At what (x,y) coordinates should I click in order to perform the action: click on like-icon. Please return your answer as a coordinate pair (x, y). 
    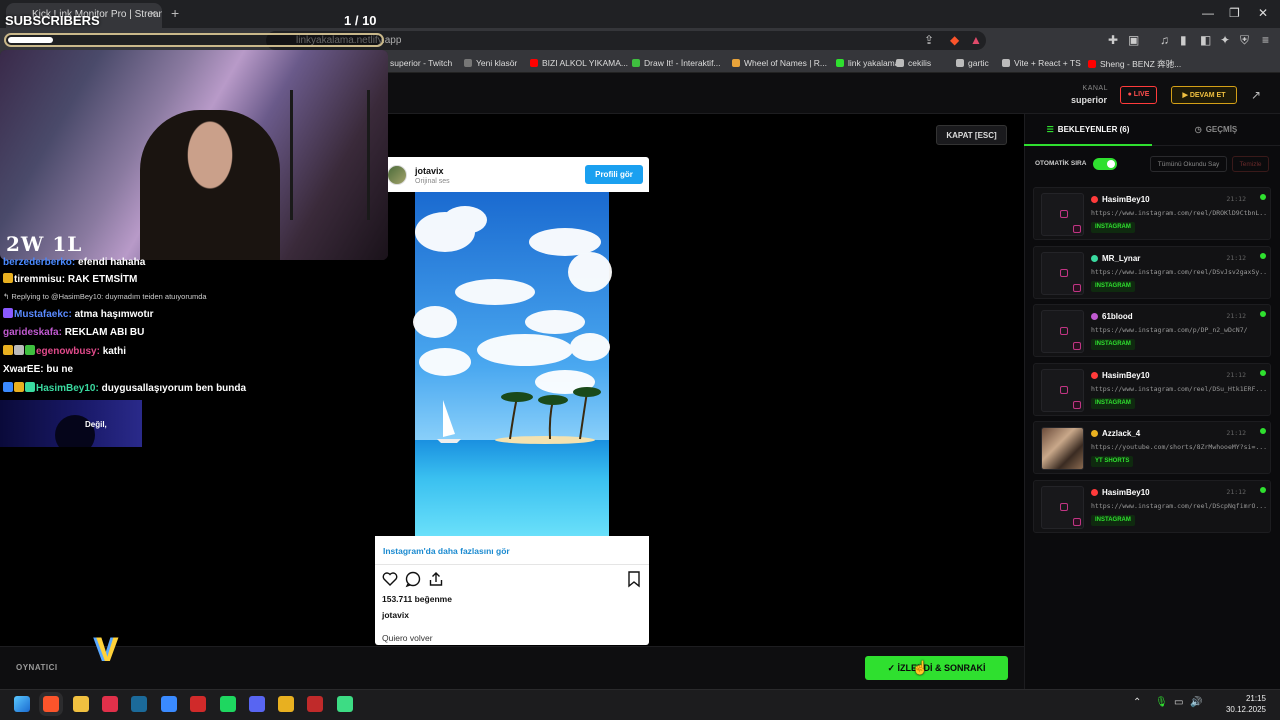
    Looking at the image, I should click on (390, 581).